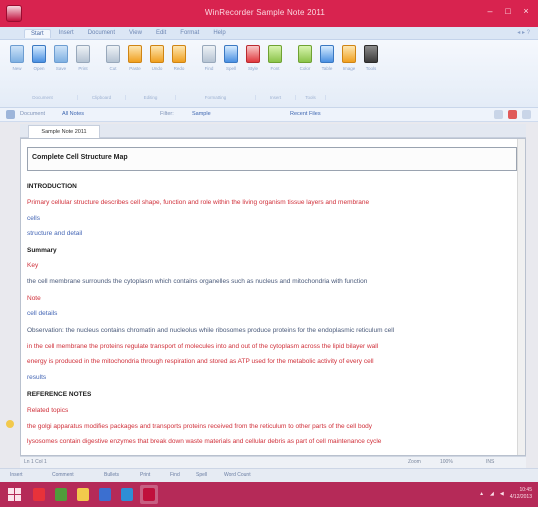  I want to click on close-button: ×, so click(526, 11).